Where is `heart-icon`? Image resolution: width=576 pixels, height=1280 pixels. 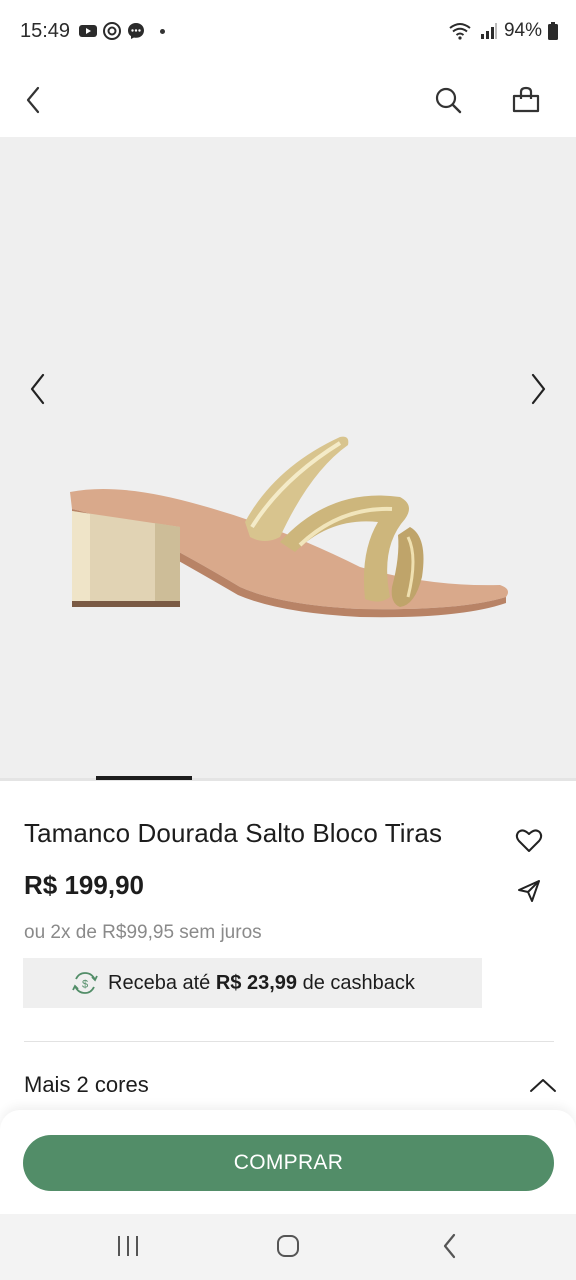
heart-icon is located at coordinates (529, 840).